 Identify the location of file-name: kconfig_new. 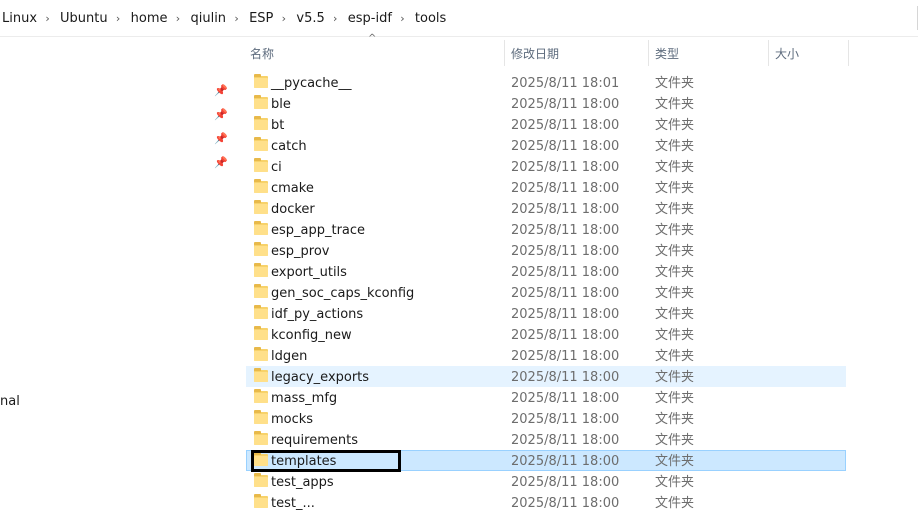
(311, 335).